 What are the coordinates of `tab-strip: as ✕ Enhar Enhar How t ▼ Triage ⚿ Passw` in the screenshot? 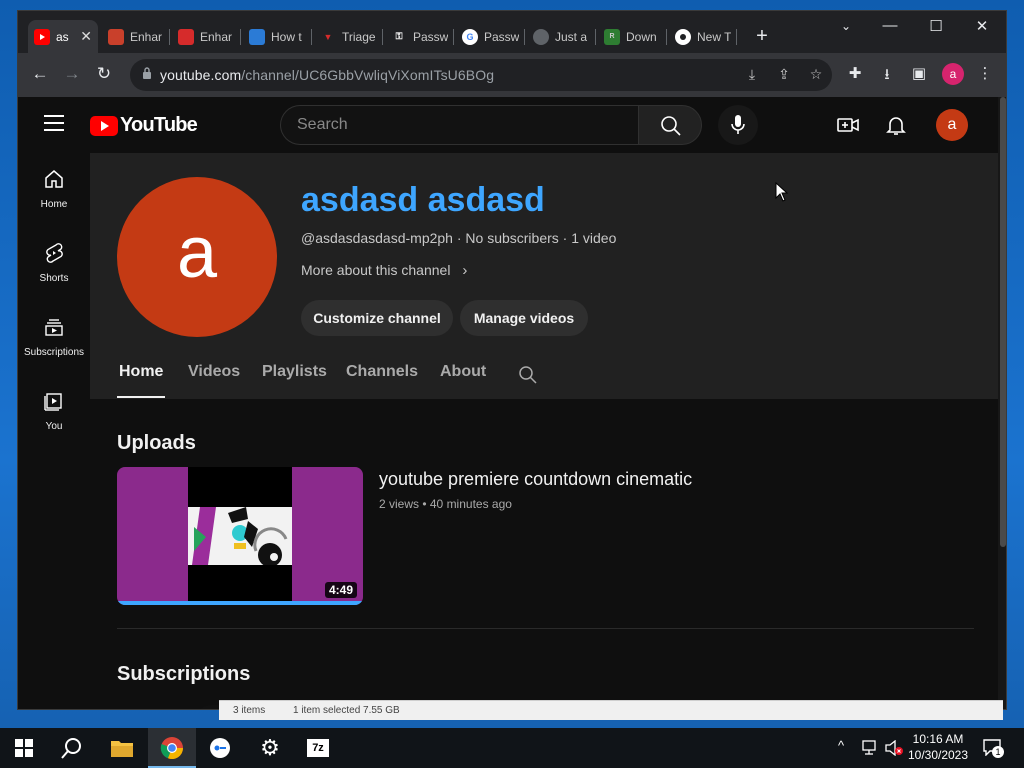 It's located at (512, 32).